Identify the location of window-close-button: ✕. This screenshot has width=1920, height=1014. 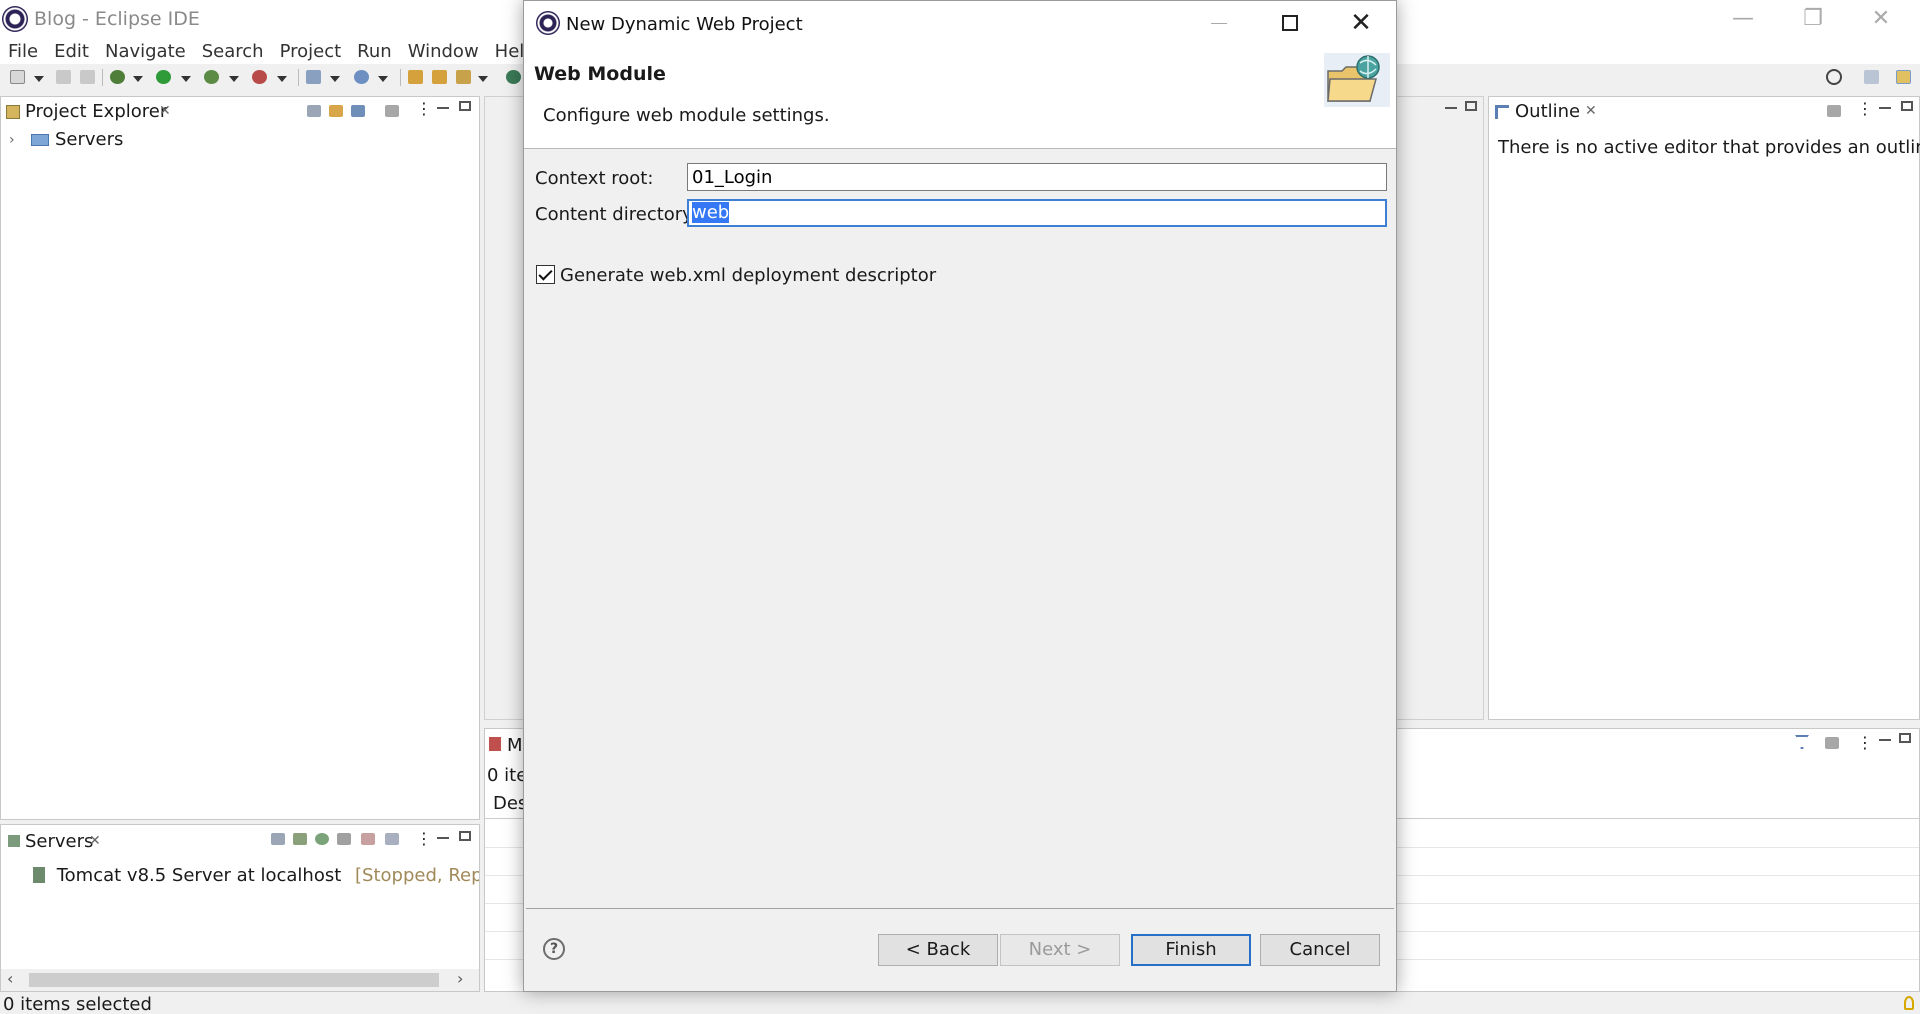
(1881, 19).